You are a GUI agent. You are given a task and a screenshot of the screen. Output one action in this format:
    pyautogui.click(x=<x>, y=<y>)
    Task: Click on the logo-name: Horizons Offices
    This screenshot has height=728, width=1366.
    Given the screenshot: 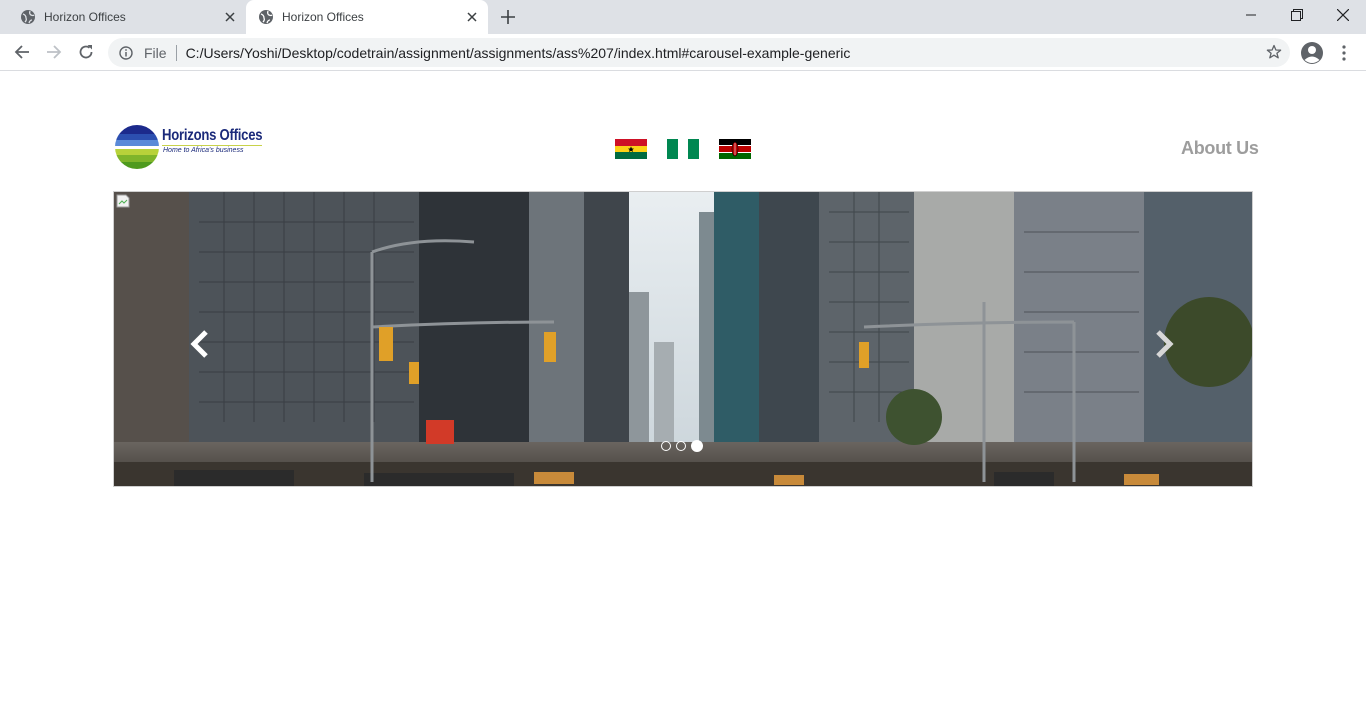 What is the action you would take?
    pyautogui.click(x=212, y=135)
    